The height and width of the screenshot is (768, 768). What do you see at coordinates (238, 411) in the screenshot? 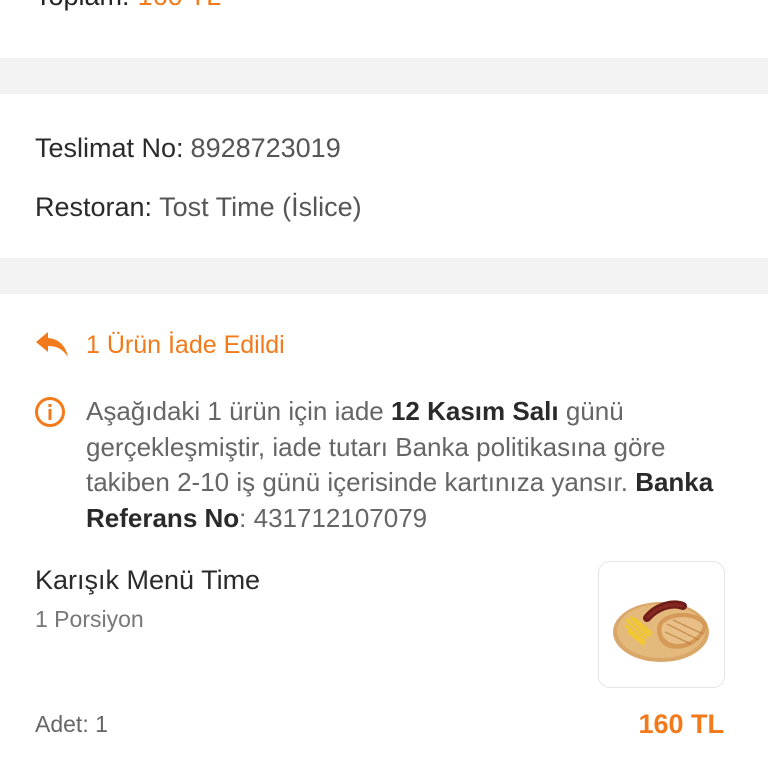
I see `notice-text-part: Aşağıdaki 1 ürün için iade` at bounding box center [238, 411].